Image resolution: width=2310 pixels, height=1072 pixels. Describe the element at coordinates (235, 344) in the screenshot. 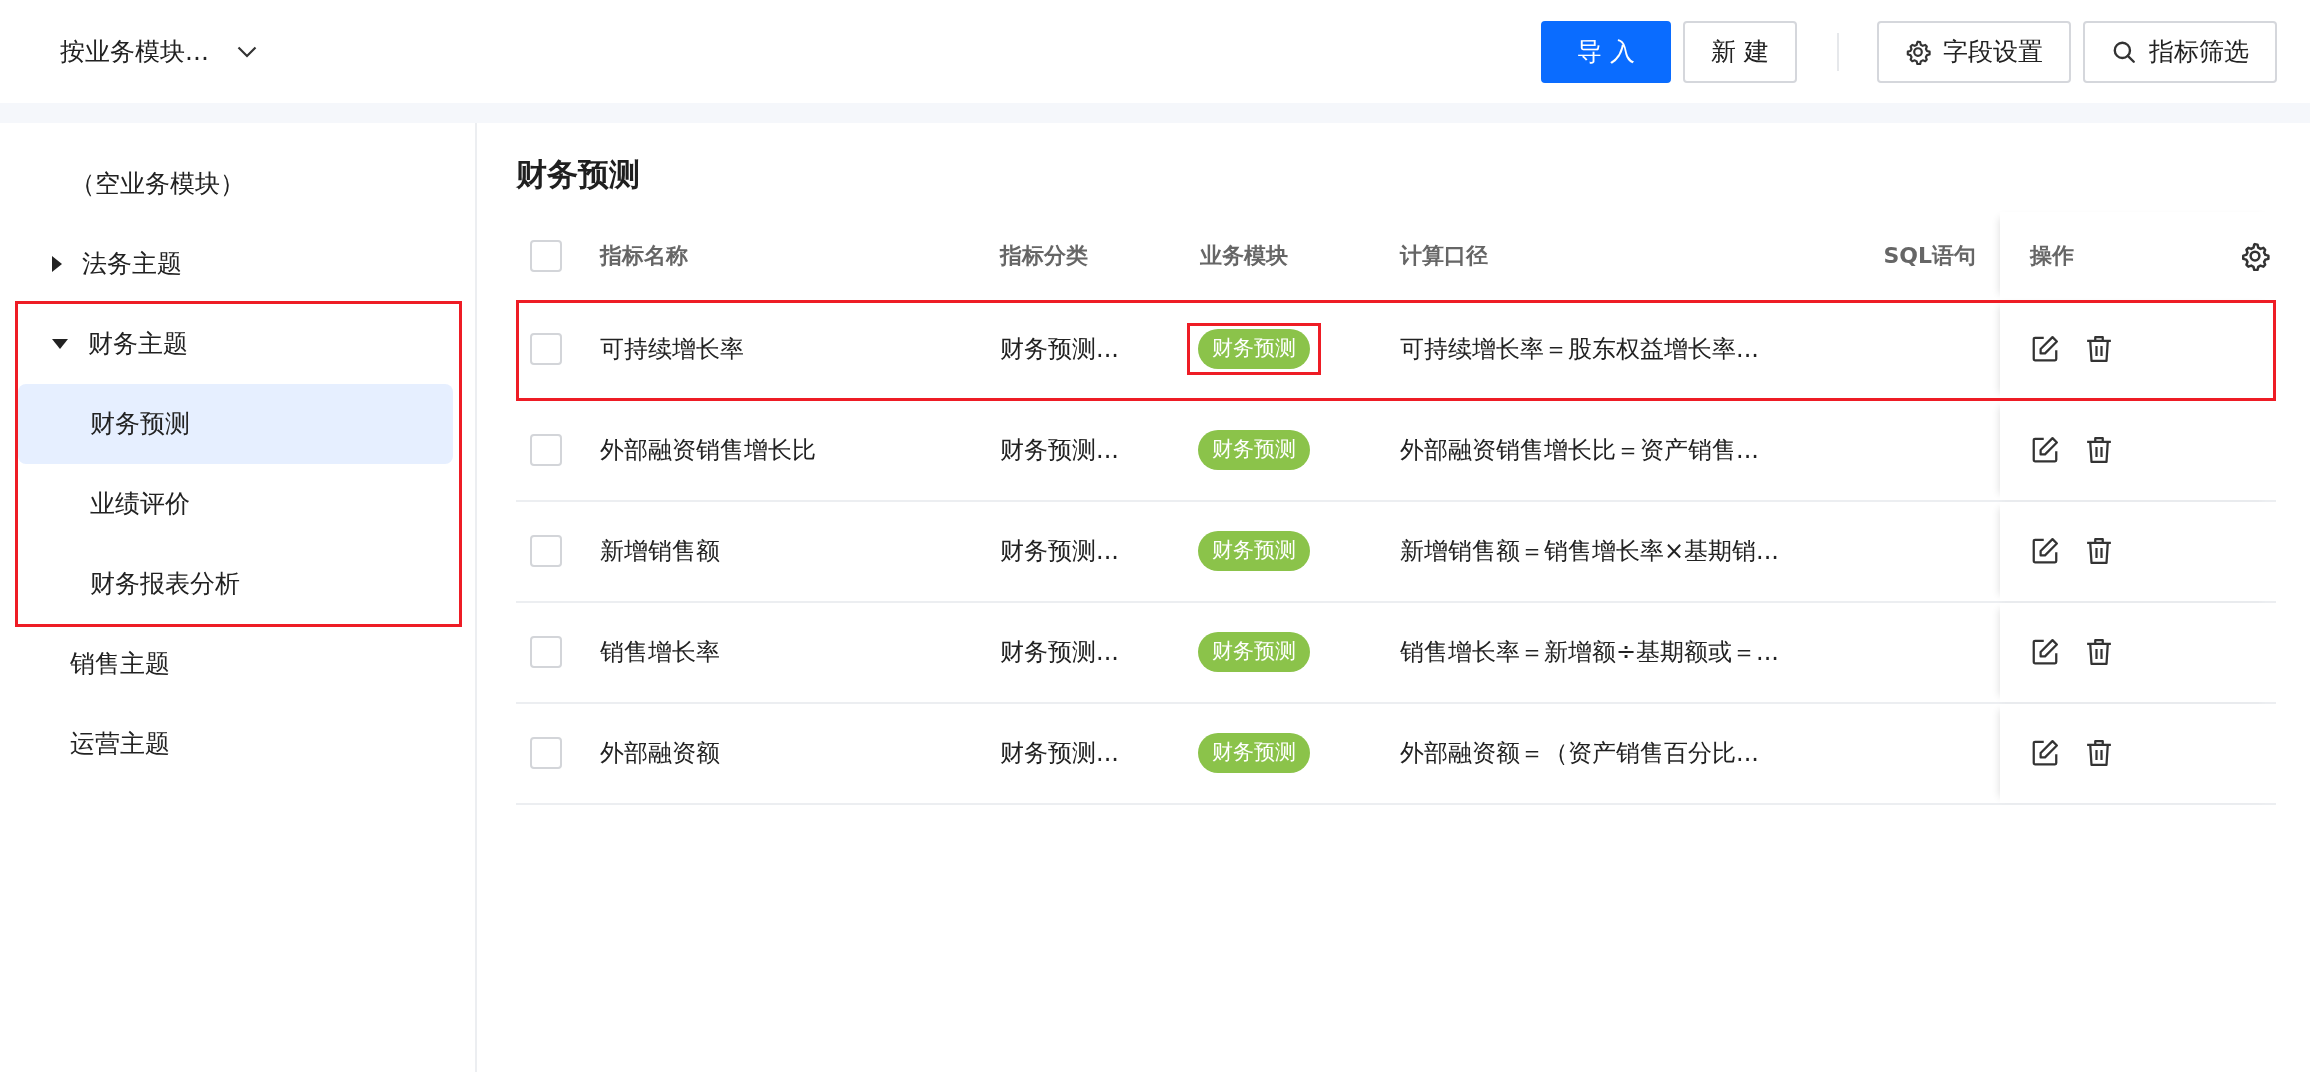

I see `tree-item: 财务主题` at that location.